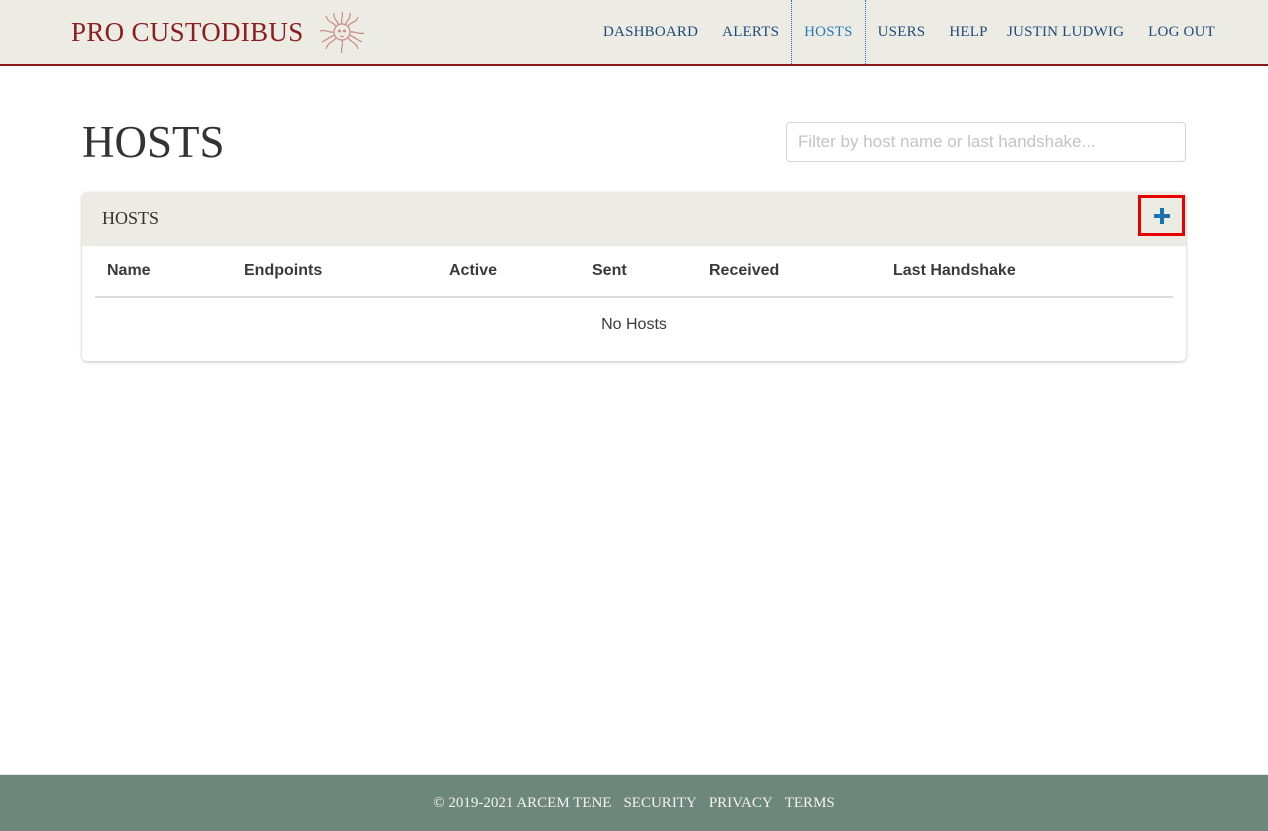 This screenshot has width=1268, height=831. Describe the element at coordinates (650, 32) in the screenshot. I see `nav-dashboard: DASHBOARD` at that location.